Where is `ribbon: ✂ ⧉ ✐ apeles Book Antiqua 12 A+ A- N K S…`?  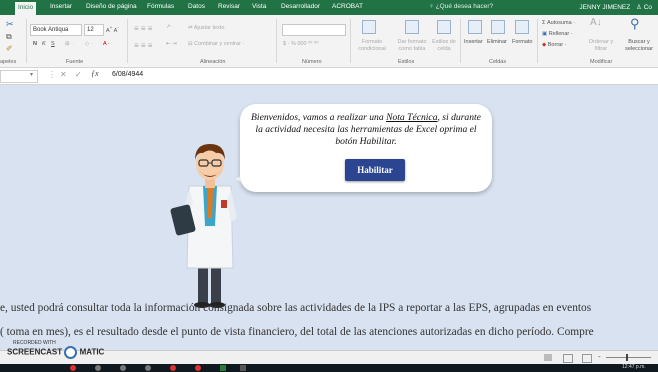
ribbon: ✂ ⧉ ✐ apeles Book Antiqua 12 A+ A- N K S… is located at coordinates (329, 41).